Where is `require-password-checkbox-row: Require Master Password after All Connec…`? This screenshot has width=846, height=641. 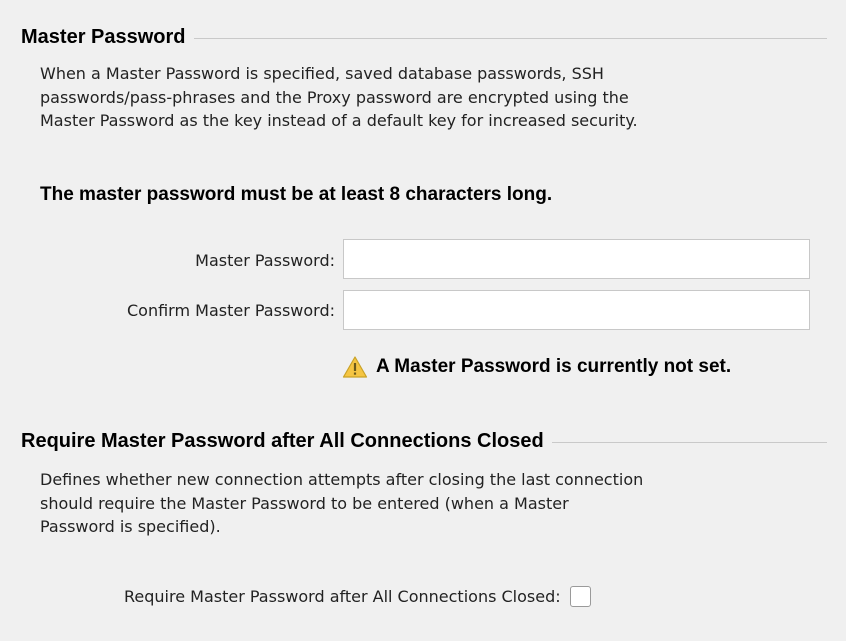
require-password-checkbox-row: Require Master Password after All Connec… is located at coordinates (357, 596).